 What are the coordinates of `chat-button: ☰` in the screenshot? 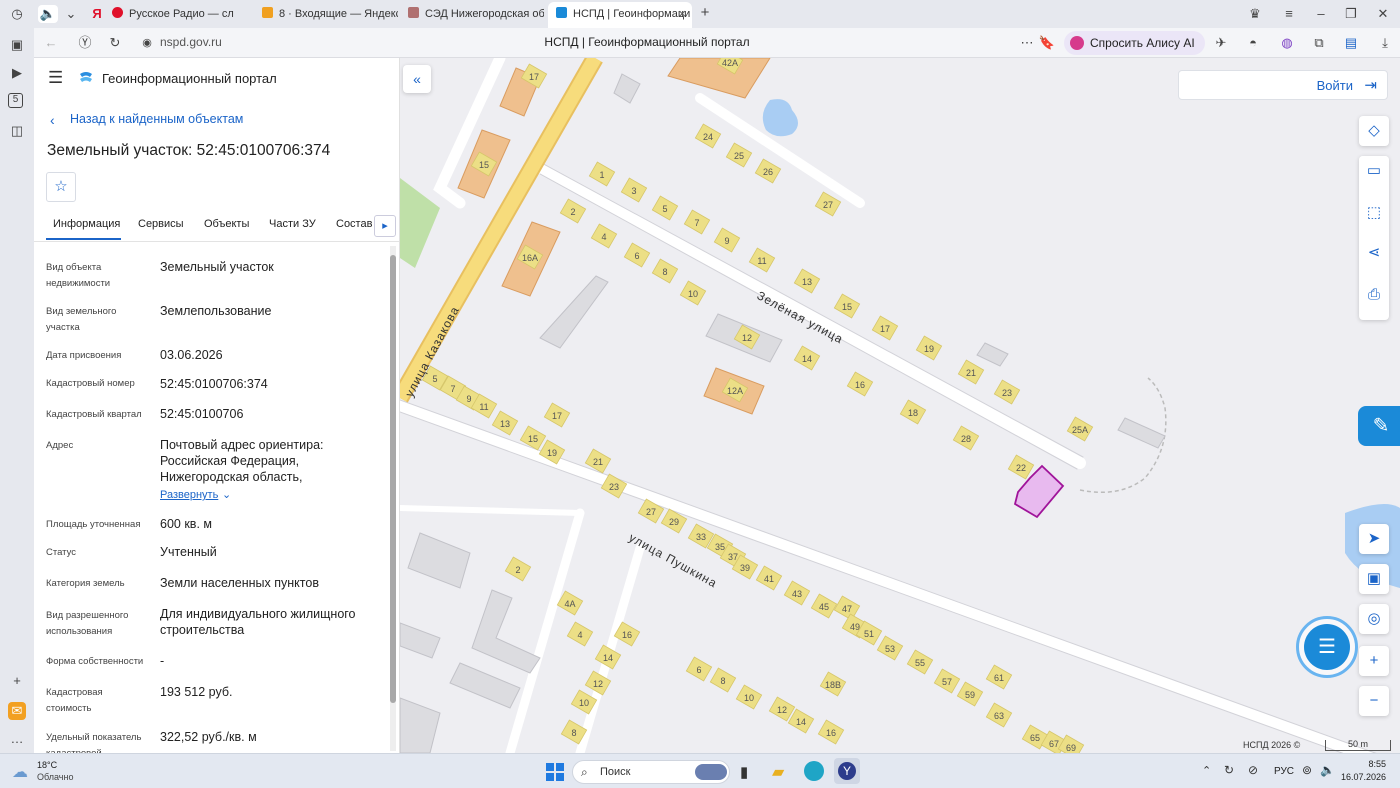 It's located at (1327, 647).